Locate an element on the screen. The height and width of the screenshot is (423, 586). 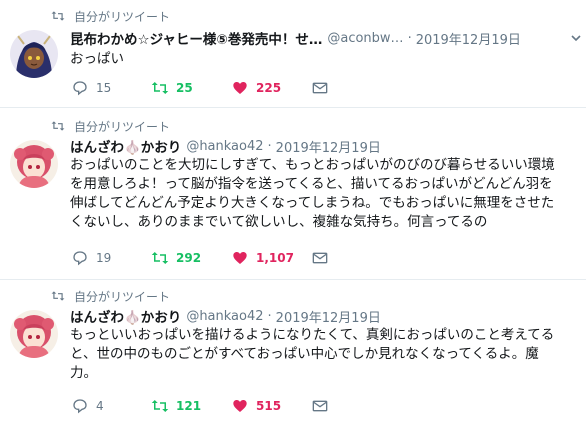
tweet-actions: 15 25 225 is located at coordinates (205, 88).